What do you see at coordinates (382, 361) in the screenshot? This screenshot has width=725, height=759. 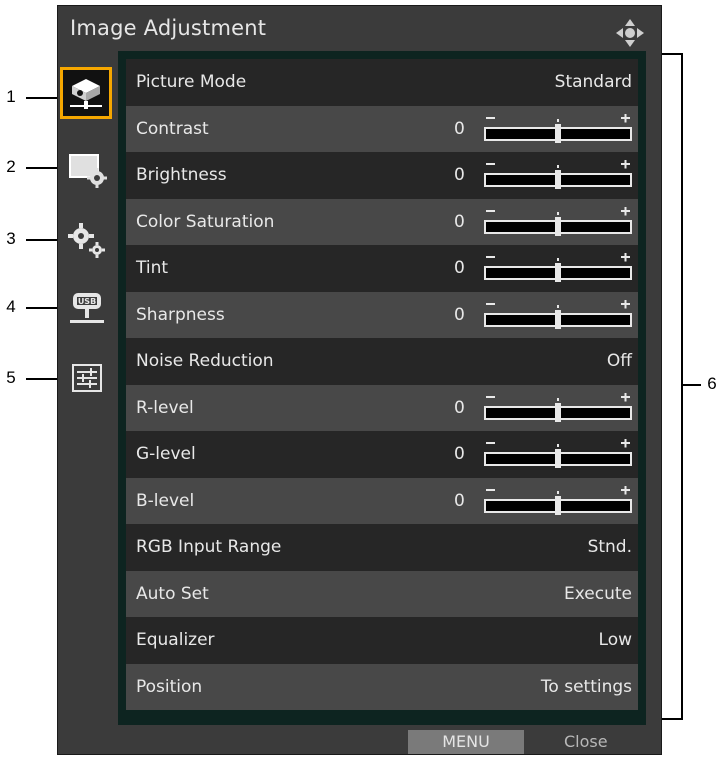 I see `menu-item-noise-reduction: Noise Reduction Off` at bounding box center [382, 361].